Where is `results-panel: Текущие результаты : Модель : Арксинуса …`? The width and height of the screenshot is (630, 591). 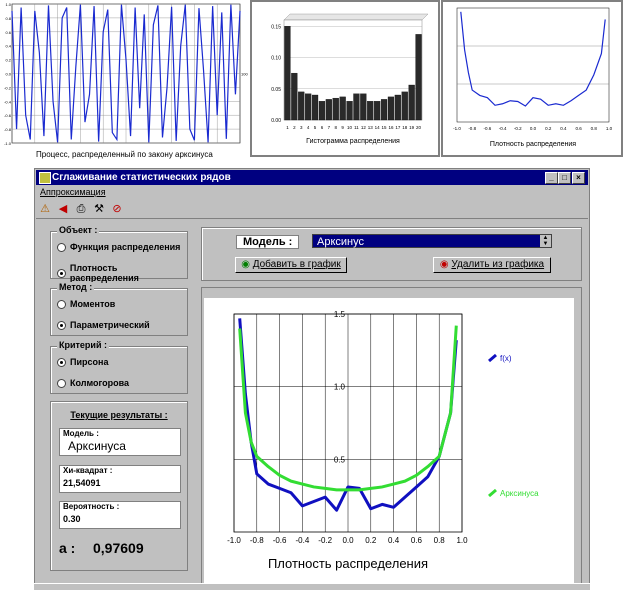
results-panel: Текущие результаты : Модель : Арксинуса … is located at coordinates (119, 486).